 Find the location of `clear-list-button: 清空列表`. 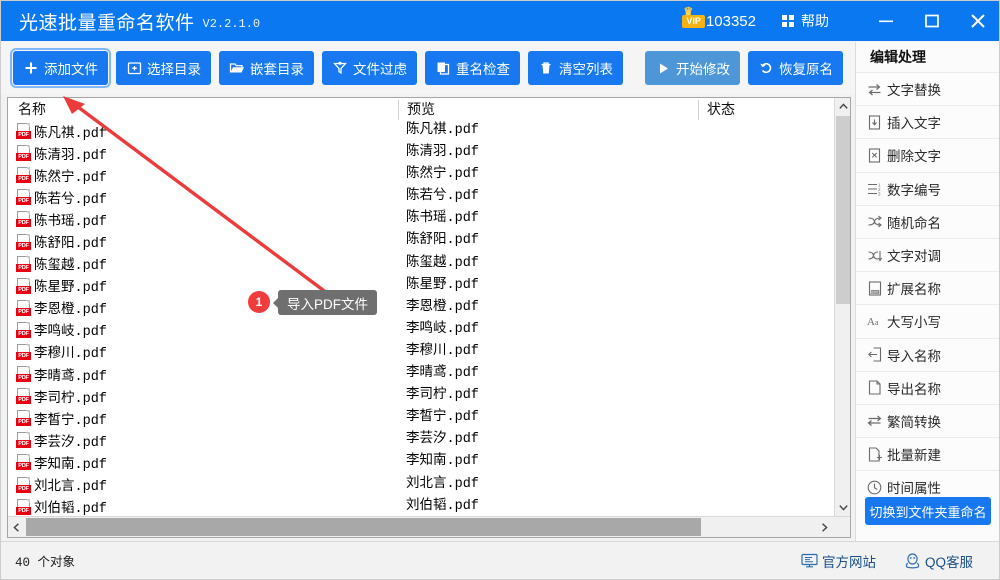

clear-list-button: 清空列表 is located at coordinates (575, 68).